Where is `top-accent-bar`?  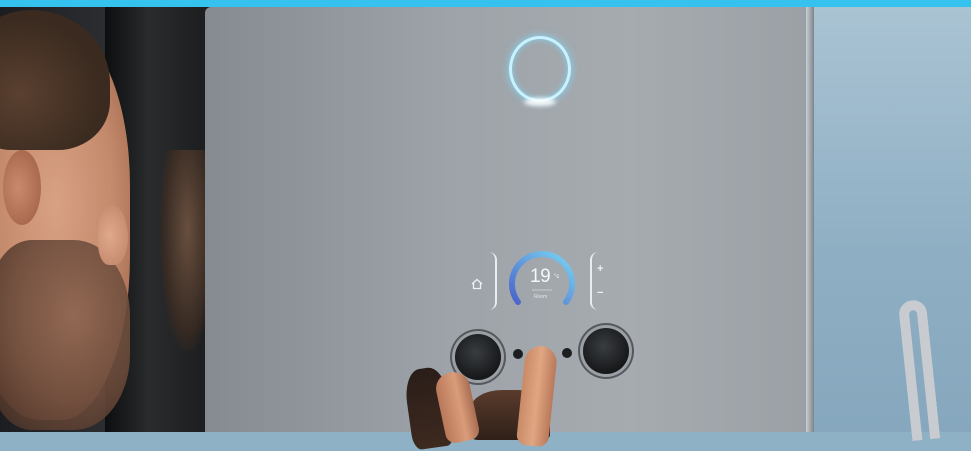 top-accent-bar is located at coordinates (485, 3).